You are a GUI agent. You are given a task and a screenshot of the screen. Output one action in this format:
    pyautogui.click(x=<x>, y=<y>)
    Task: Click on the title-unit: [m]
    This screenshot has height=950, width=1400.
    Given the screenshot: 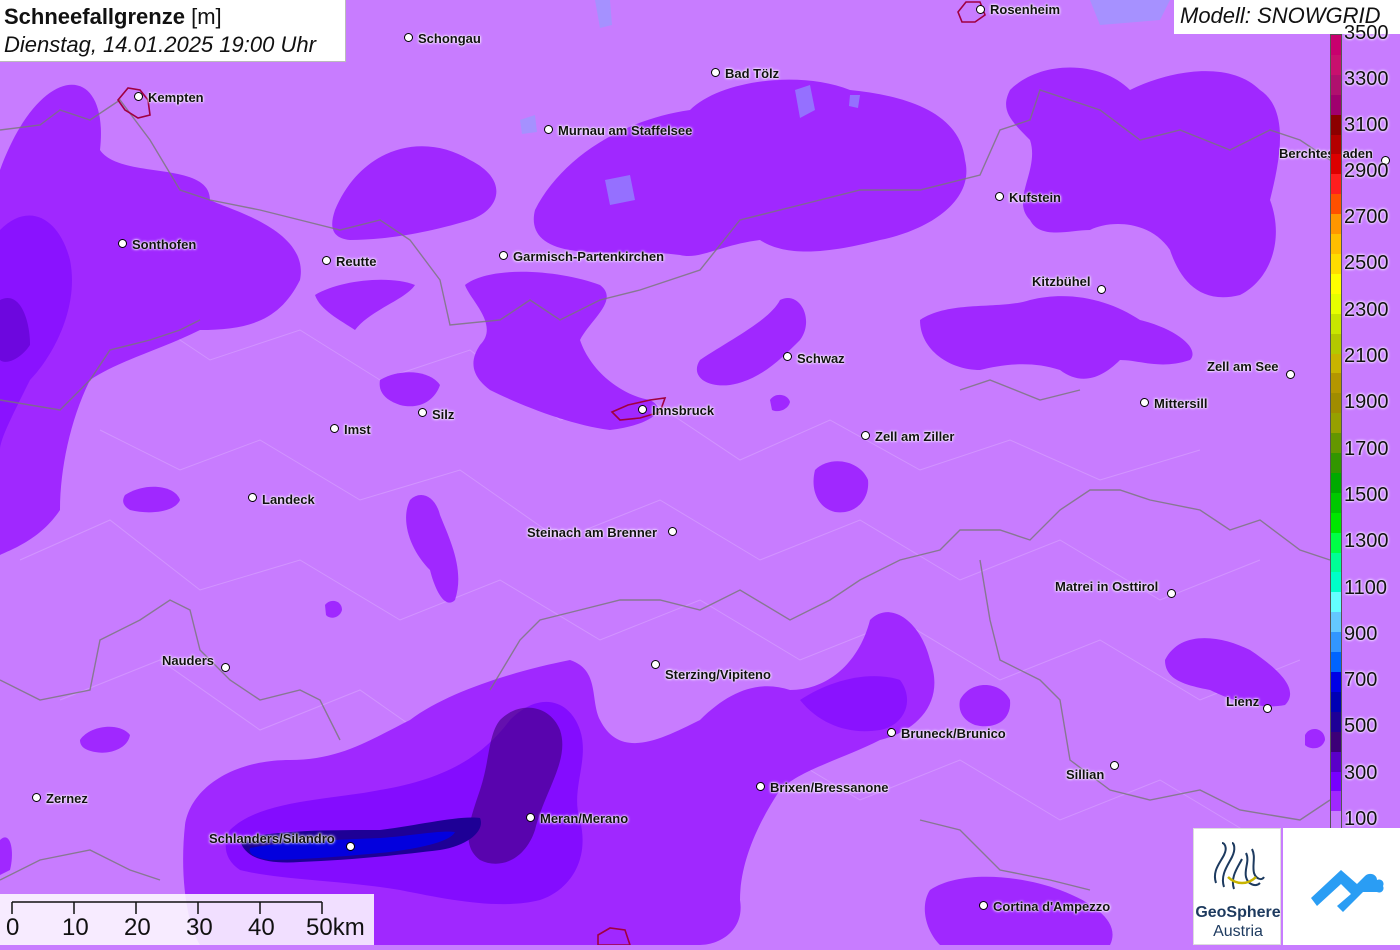 What is the action you would take?
    pyautogui.click(x=206, y=16)
    